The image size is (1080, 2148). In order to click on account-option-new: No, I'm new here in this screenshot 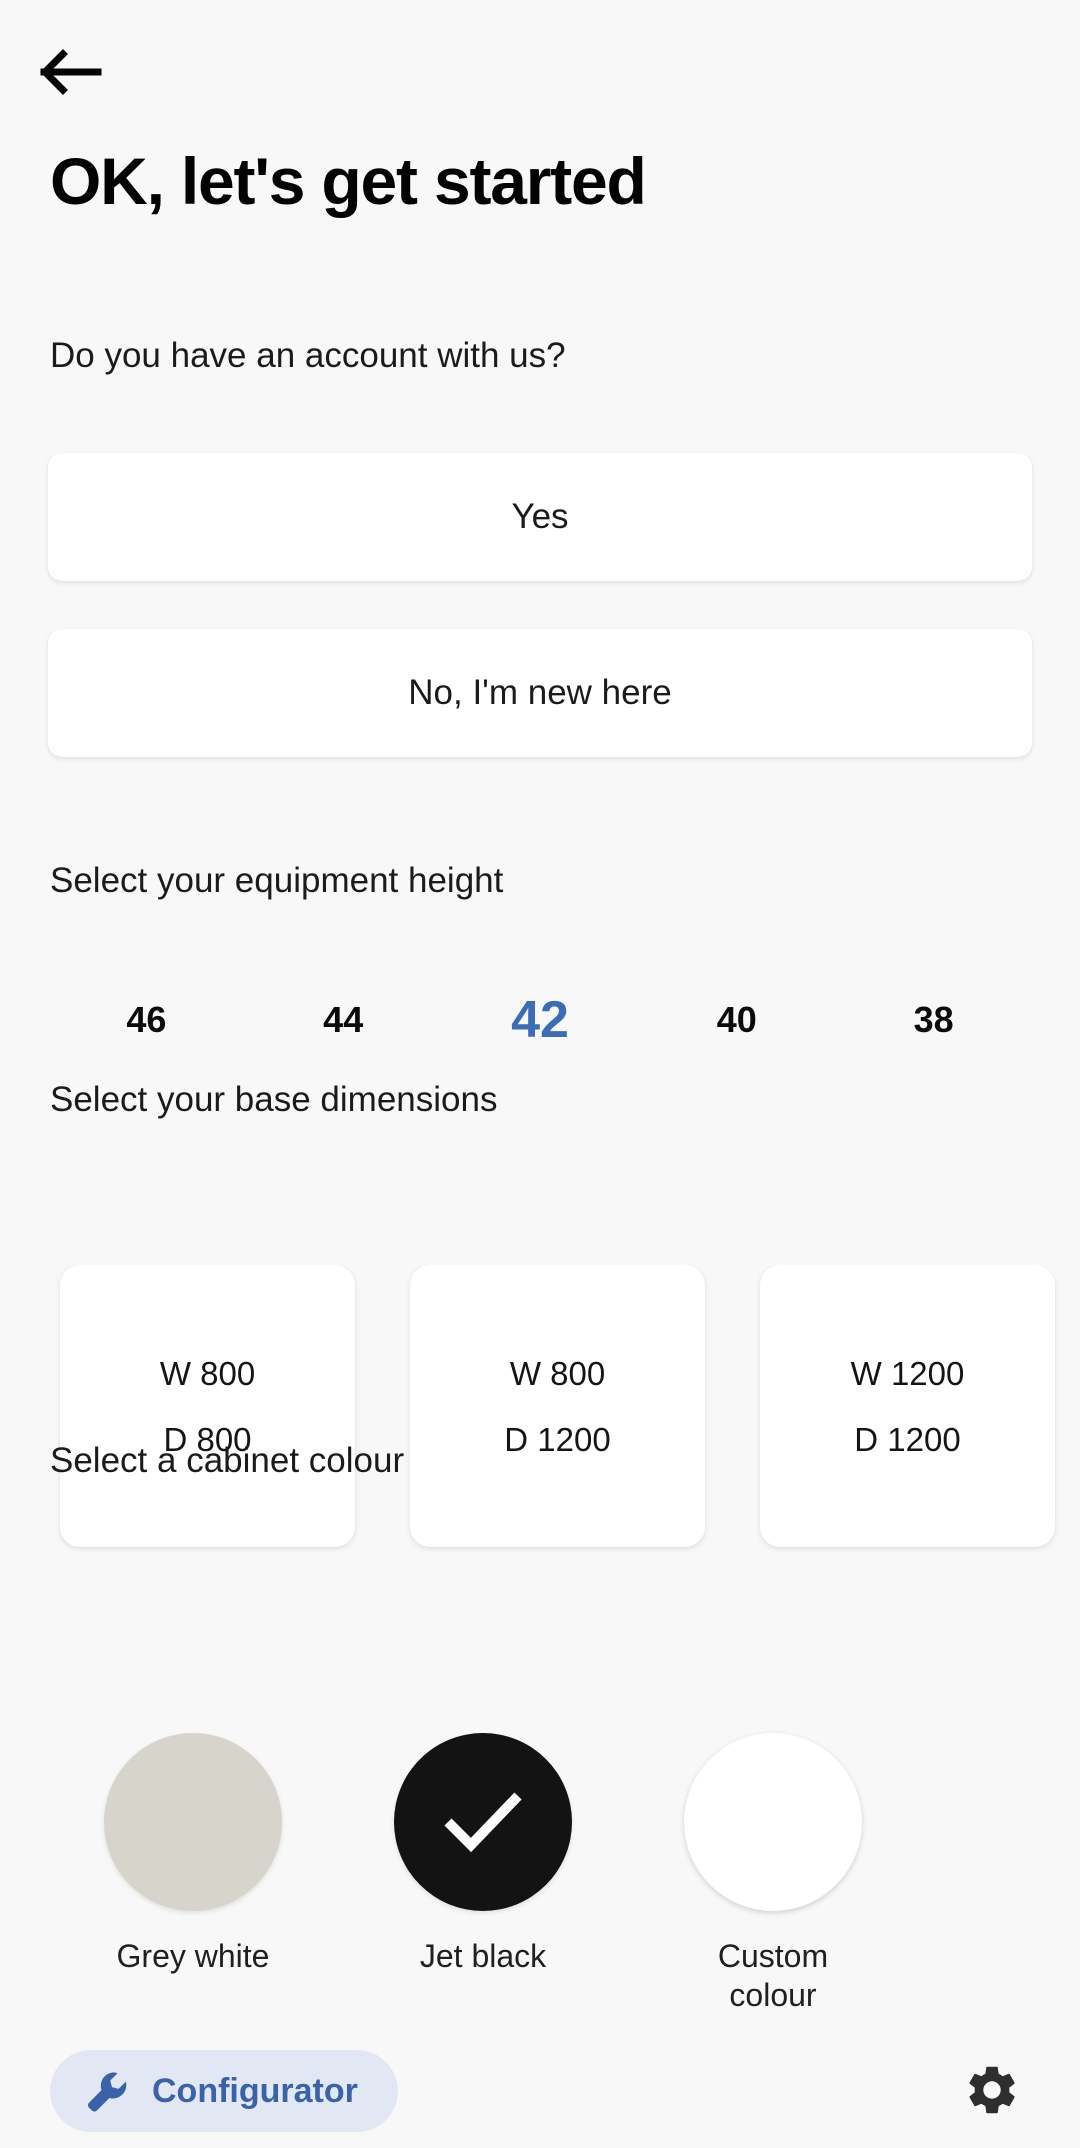, I will do `click(540, 693)`.